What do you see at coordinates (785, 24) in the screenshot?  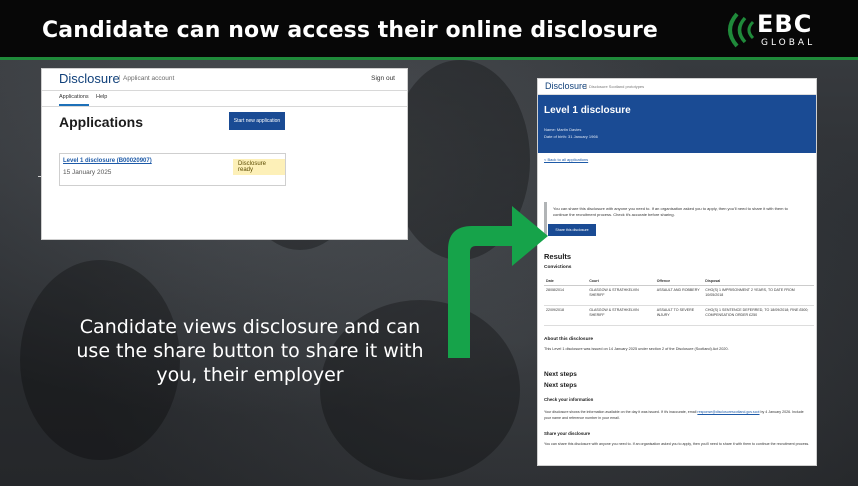 I see `logo-mark: EBC` at bounding box center [785, 24].